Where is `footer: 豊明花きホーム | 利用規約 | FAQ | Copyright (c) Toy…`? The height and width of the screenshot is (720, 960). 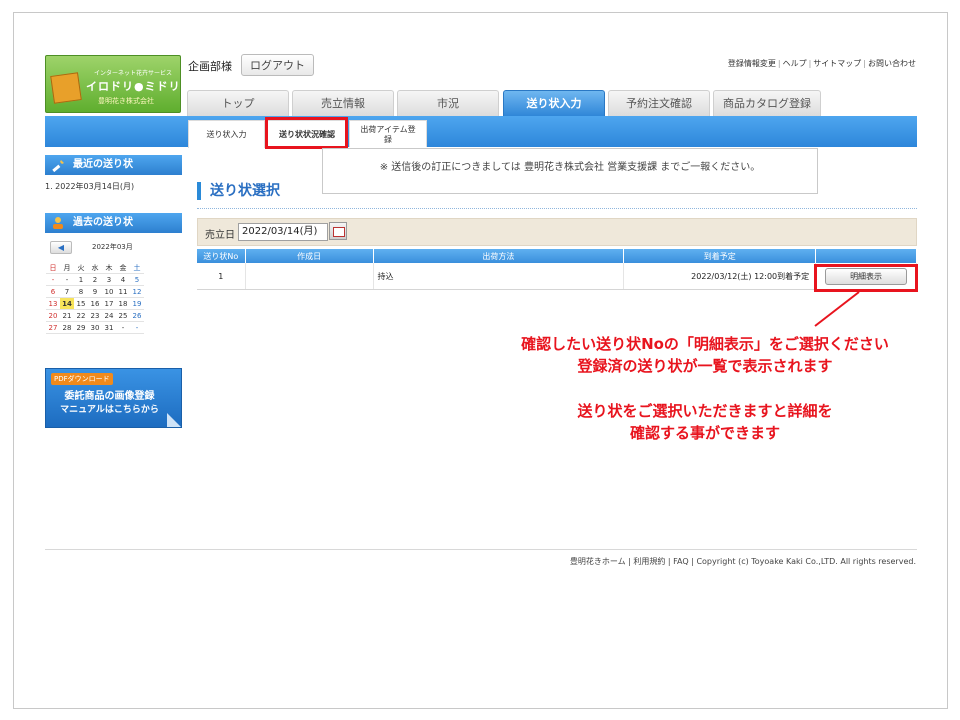
footer: 豊明花きホーム | 利用規約 | FAQ | Copyright (c) Toy… is located at coordinates (742, 561).